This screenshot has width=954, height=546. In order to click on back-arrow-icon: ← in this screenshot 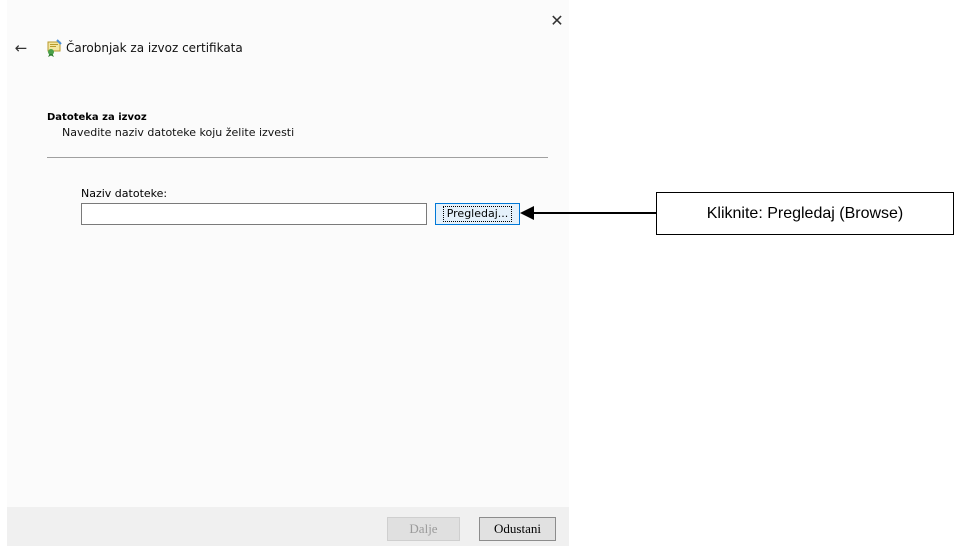, I will do `click(21, 48)`.